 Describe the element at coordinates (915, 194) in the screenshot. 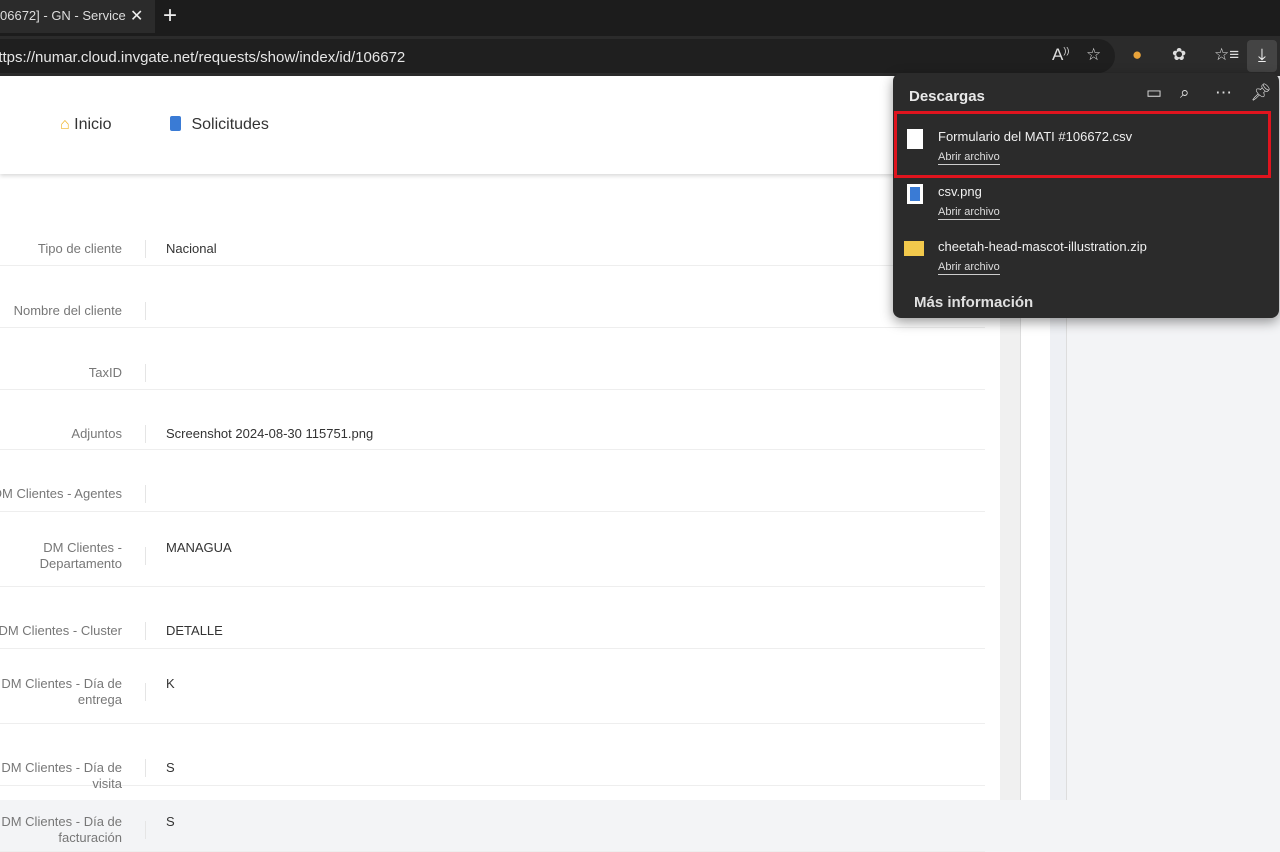

I see `image-file-icon` at that location.